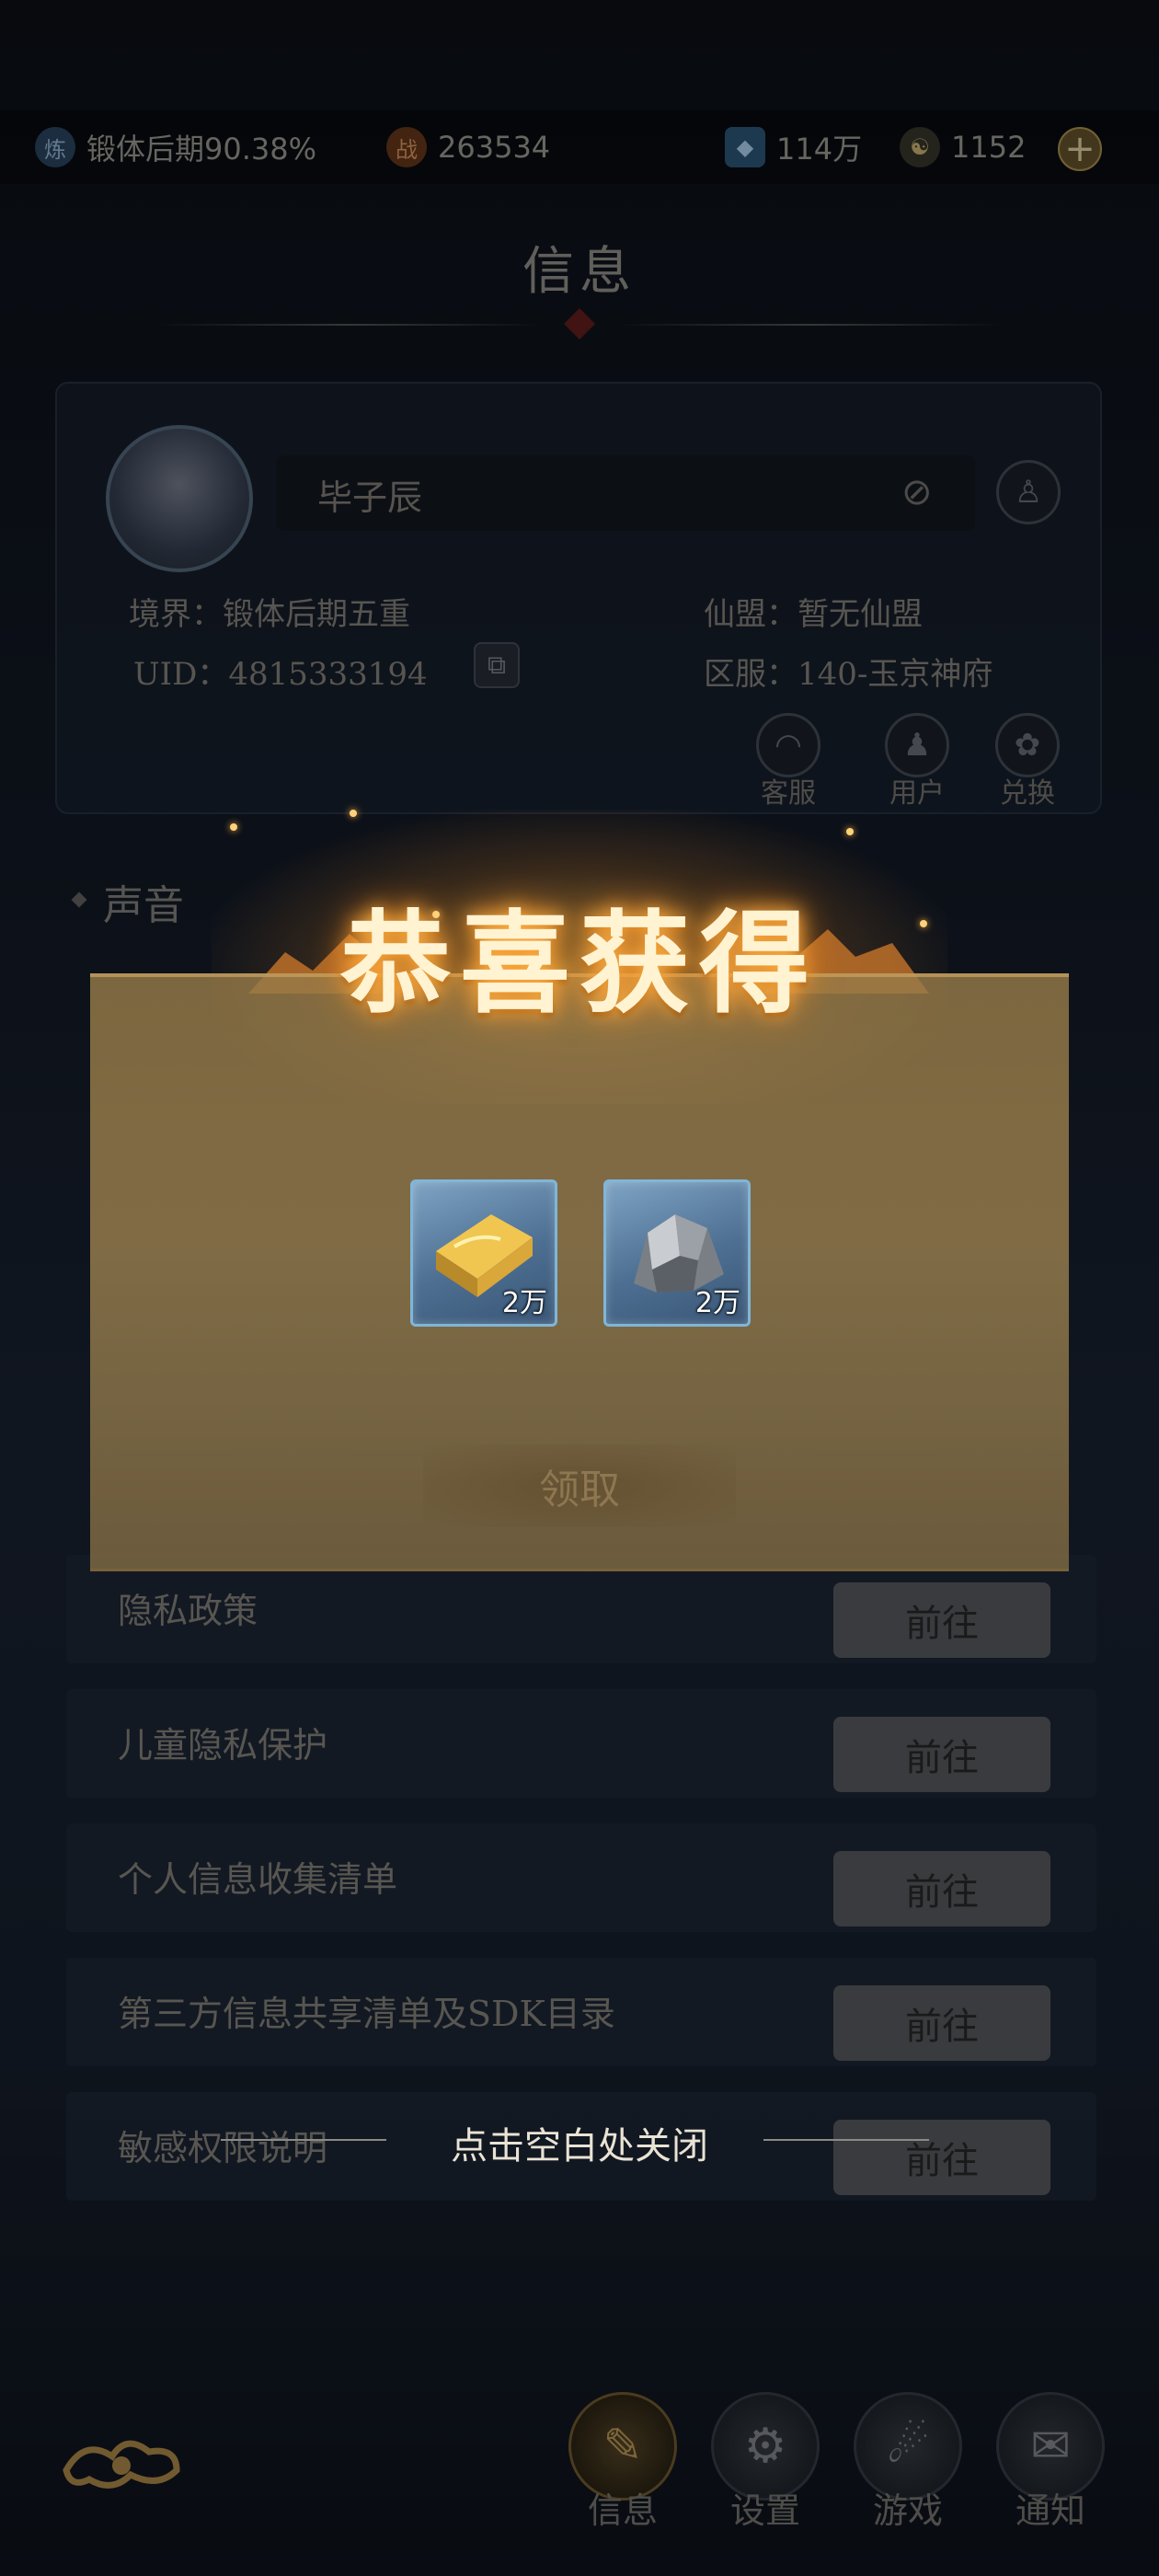 The image size is (1159, 2576). What do you see at coordinates (579, 964) in the screenshot?
I see `reward-title: 恭喜获得` at bounding box center [579, 964].